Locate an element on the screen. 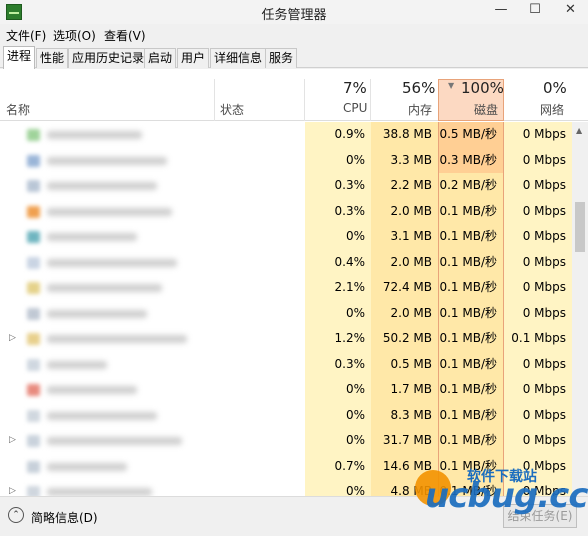  memory-total: 56% is located at coordinates (418, 88).